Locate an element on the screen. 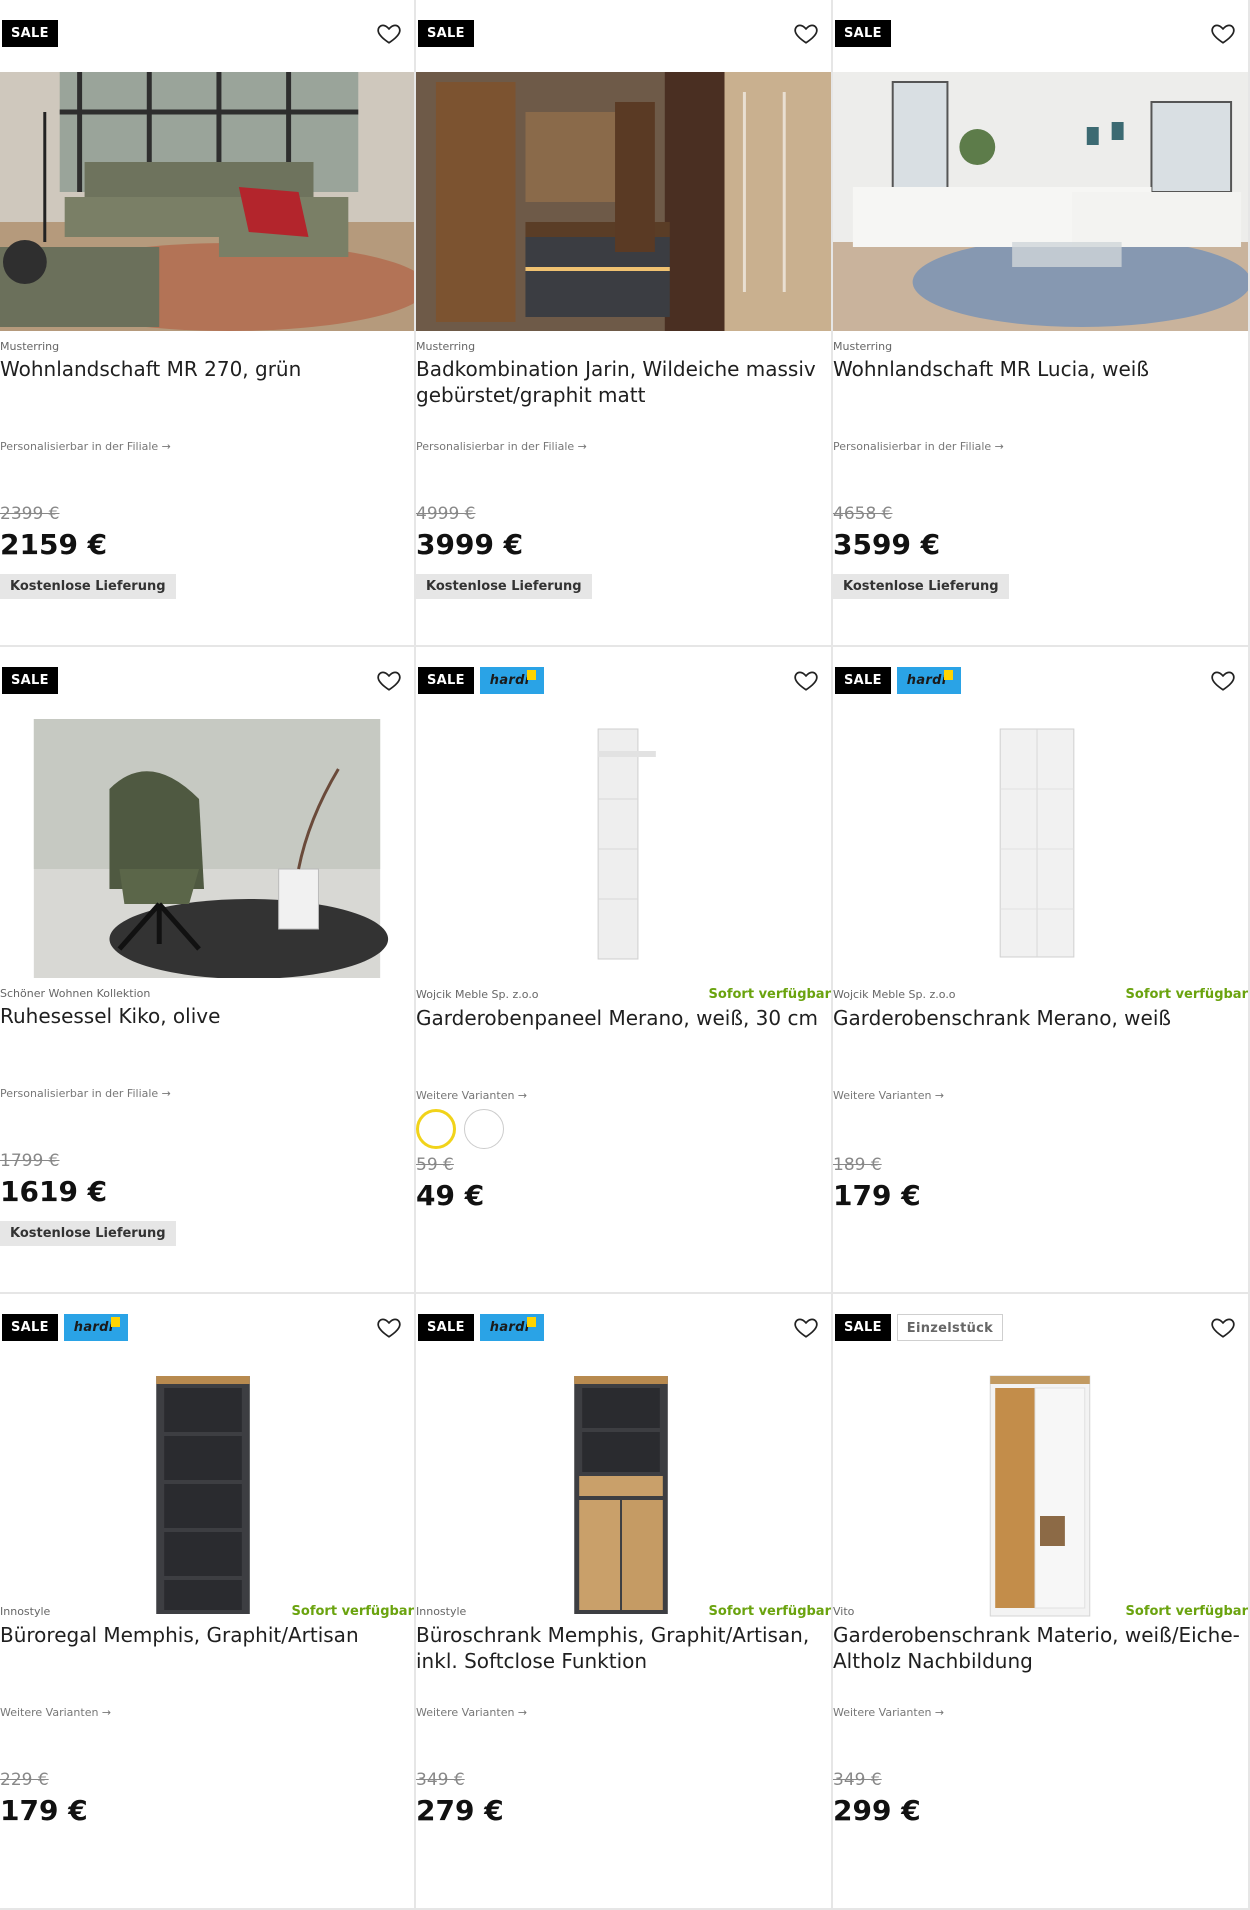 The width and height of the screenshot is (1250, 1910). current-price: 2159 € is located at coordinates (54, 544).